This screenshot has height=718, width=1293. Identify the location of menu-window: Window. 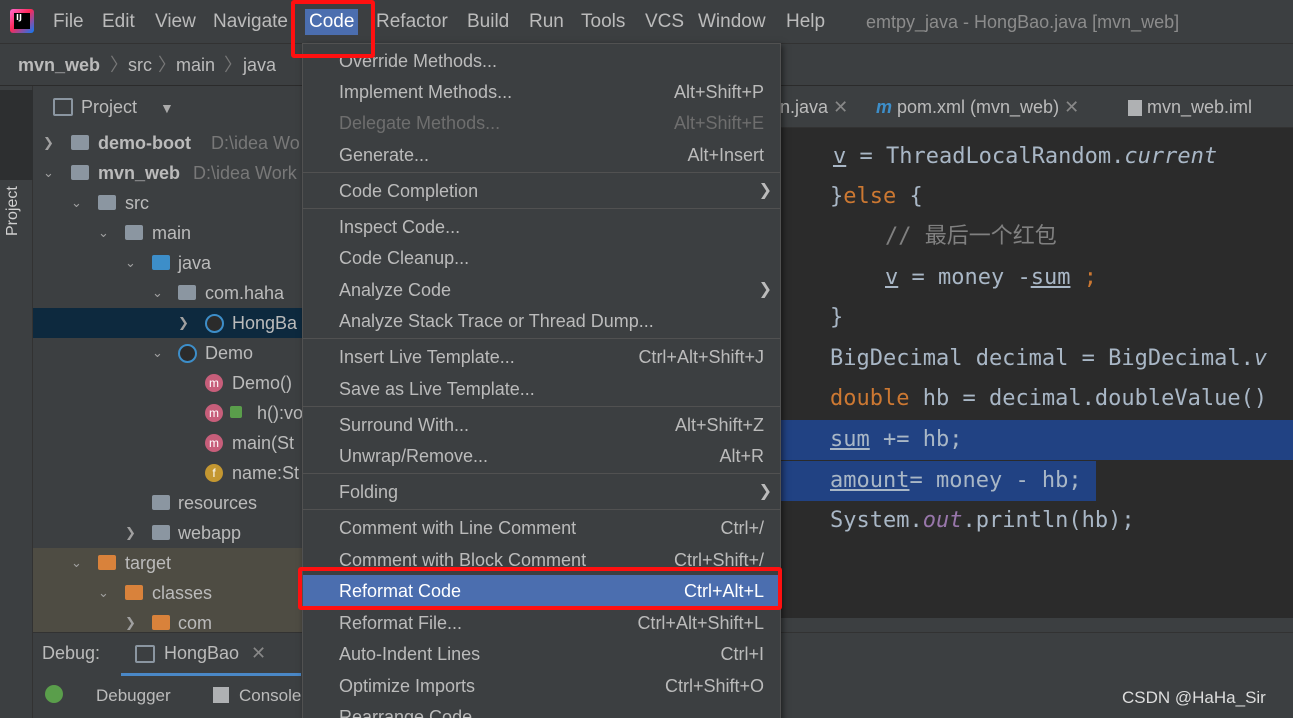
(732, 22).